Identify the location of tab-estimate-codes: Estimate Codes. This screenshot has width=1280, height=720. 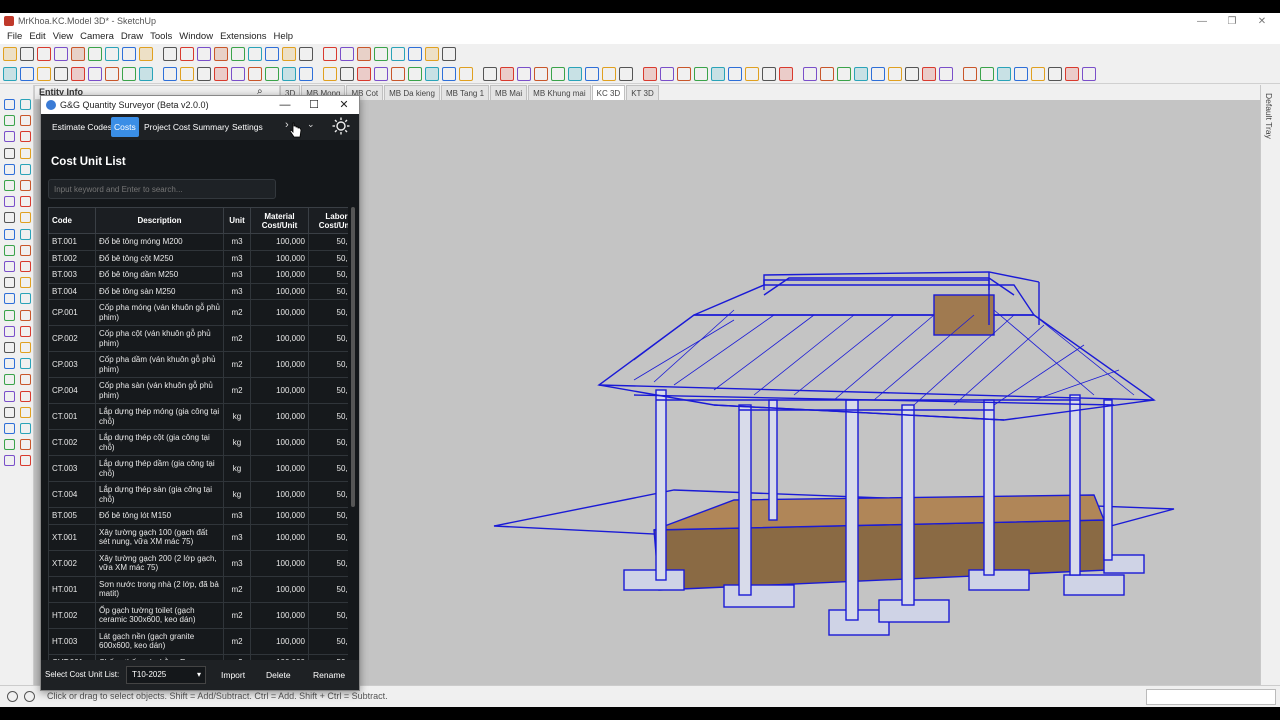
(82, 127).